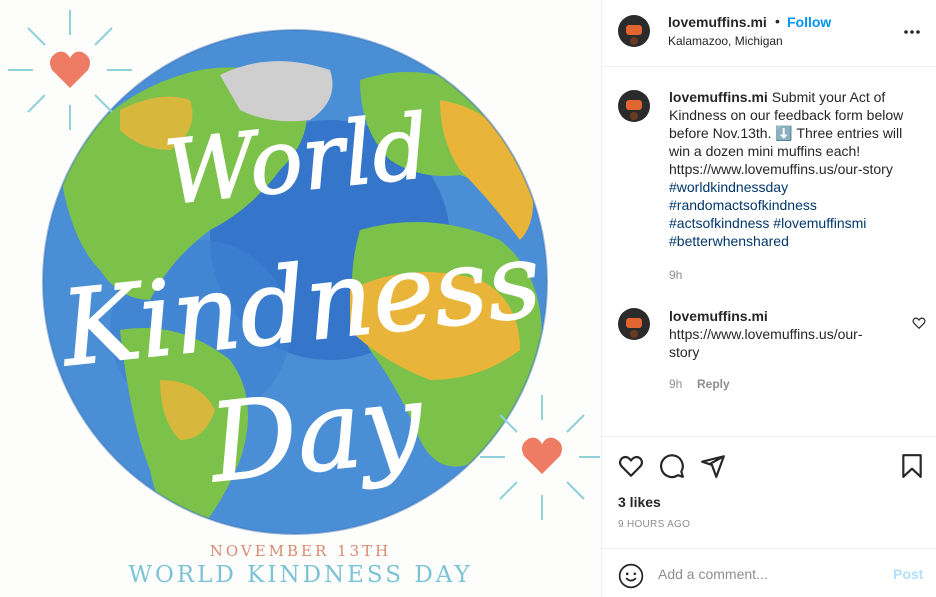  Describe the element at coordinates (919, 323) in the screenshot. I see `comment-like-icon` at that location.